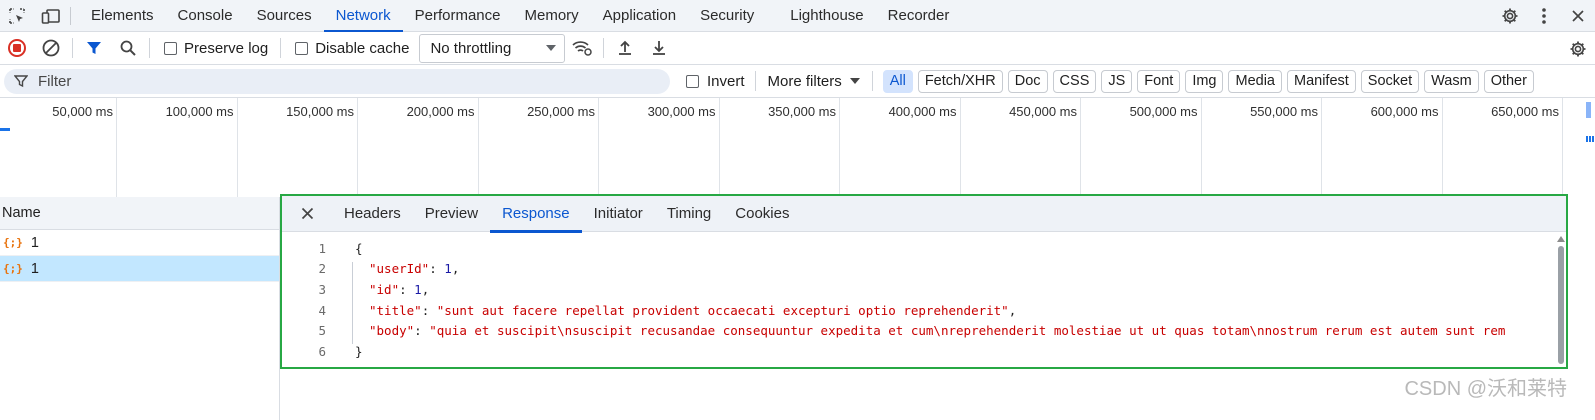 The height and width of the screenshot is (420, 1595). What do you see at coordinates (1451, 81) in the screenshot?
I see `chip-wasm: Wasm` at bounding box center [1451, 81].